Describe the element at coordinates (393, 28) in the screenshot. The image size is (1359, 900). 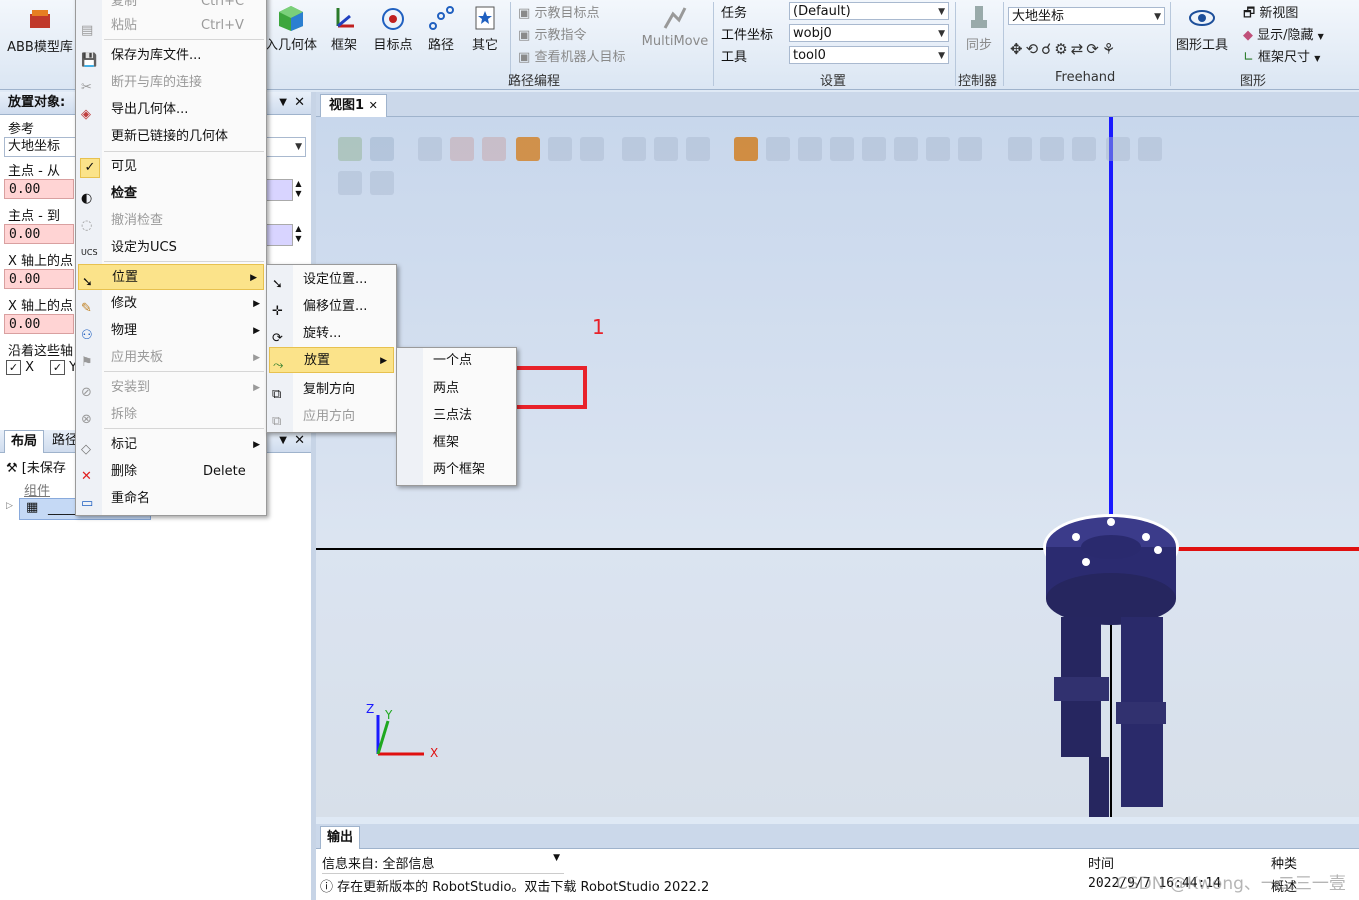
I see `target-button: 目标点` at that location.